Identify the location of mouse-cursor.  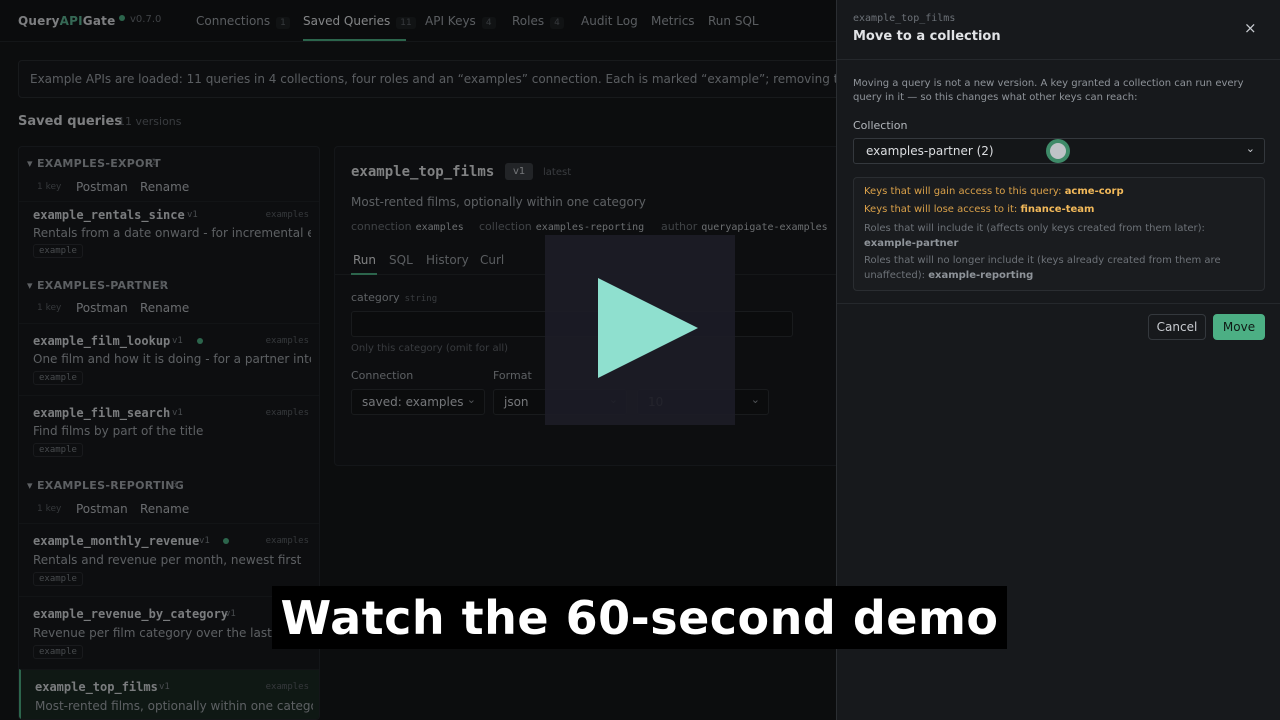
(1058, 151).